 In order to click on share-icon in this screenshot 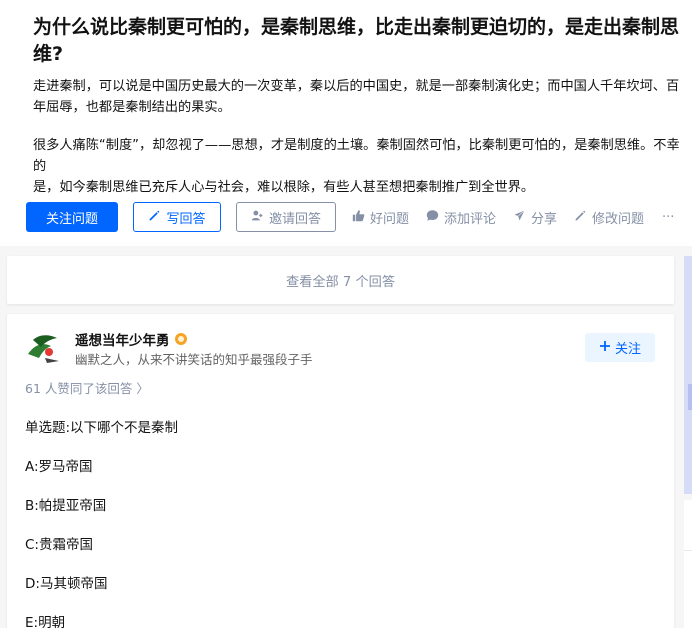, I will do `click(519, 217)`.